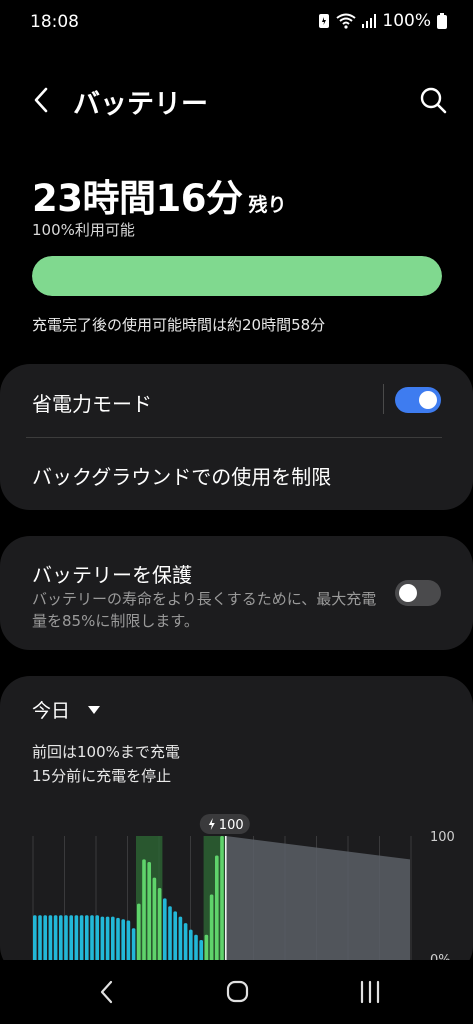 This screenshot has height=1024, width=473. What do you see at coordinates (442, 837) in the screenshot?
I see `y-axis-top-label: 100` at bounding box center [442, 837].